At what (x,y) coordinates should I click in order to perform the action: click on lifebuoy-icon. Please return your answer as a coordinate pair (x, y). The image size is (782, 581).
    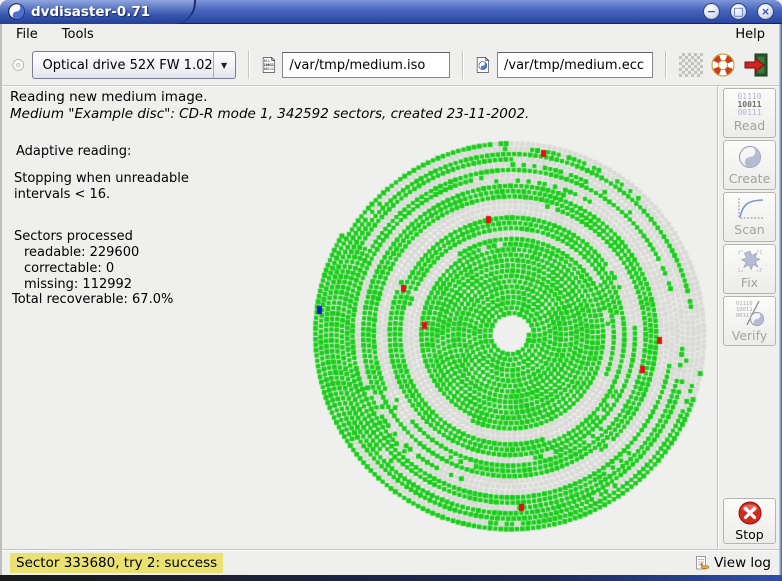
    Looking at the image, I should click on (723, 65).